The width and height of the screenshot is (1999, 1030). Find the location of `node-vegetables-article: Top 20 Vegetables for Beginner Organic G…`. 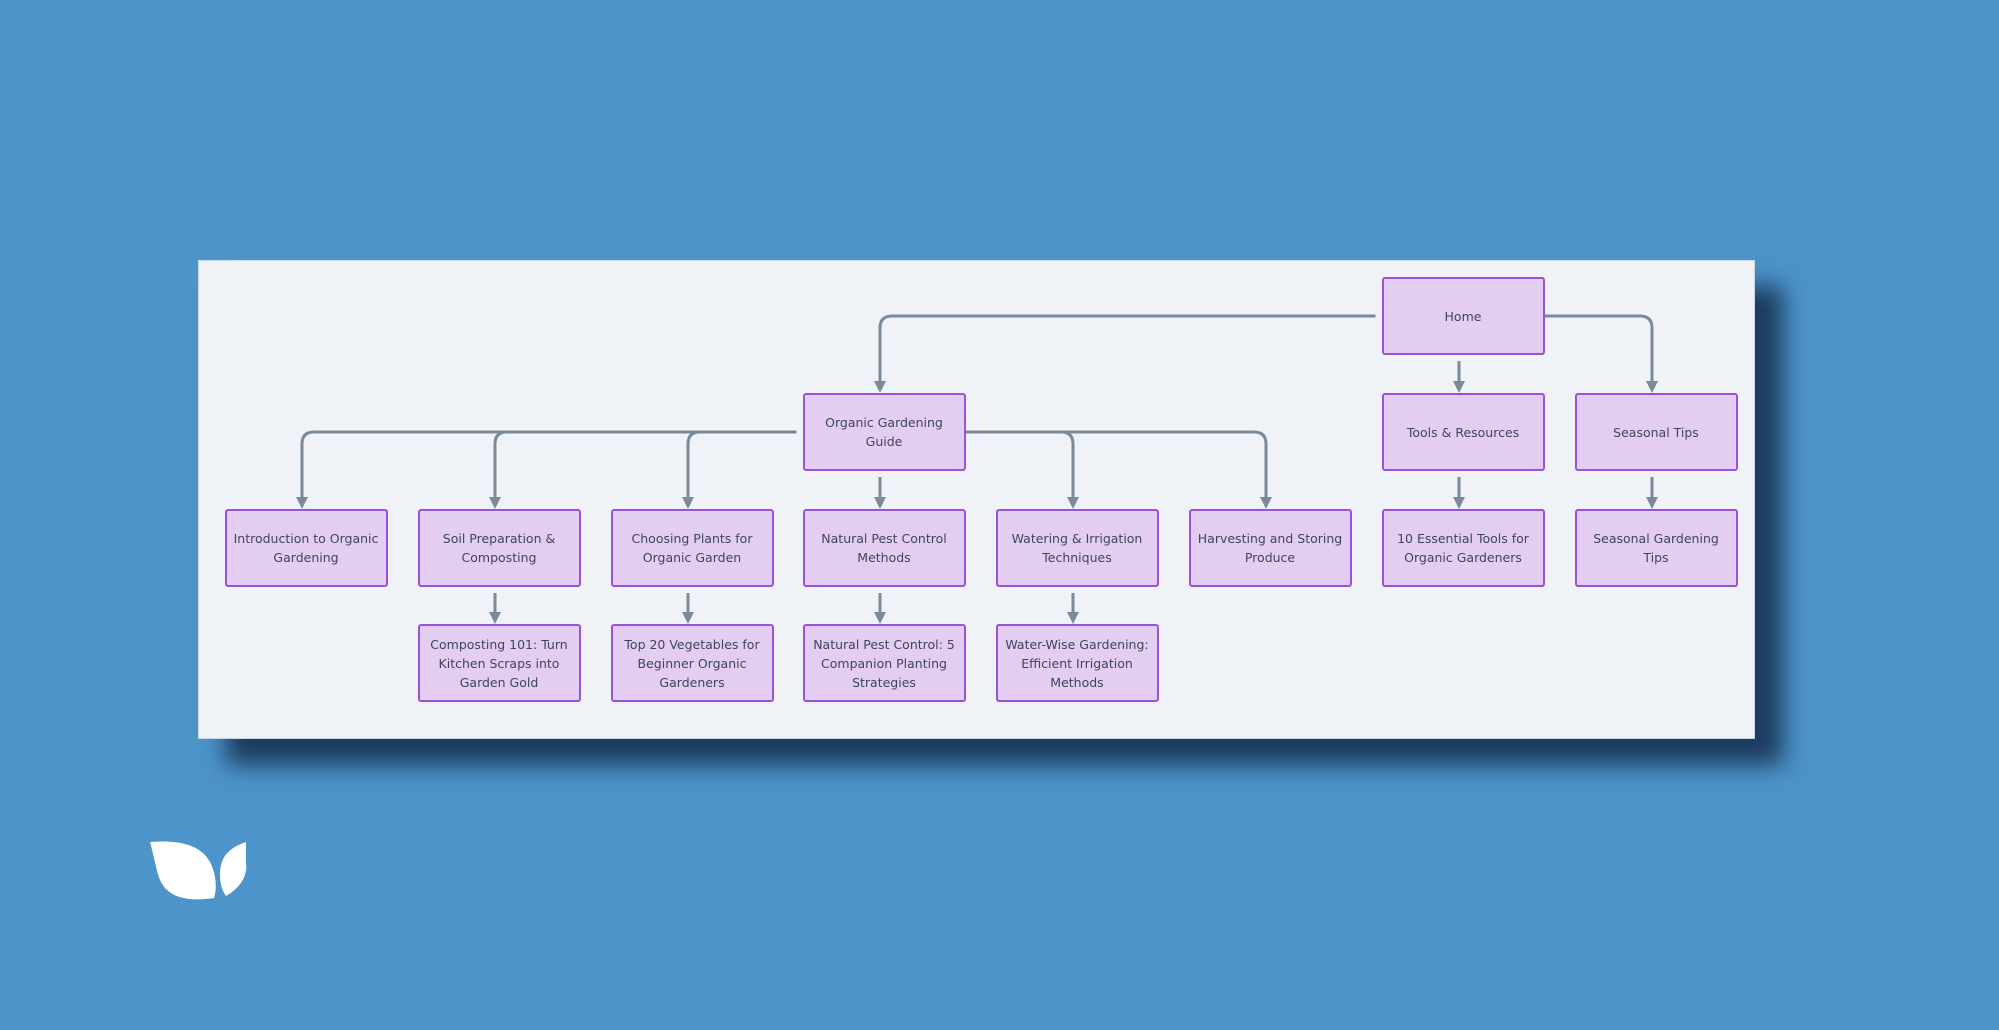

node-vegetables-article: Top 20 Vegetables for Beginner Organic G… is located at coordinates (692, 663).